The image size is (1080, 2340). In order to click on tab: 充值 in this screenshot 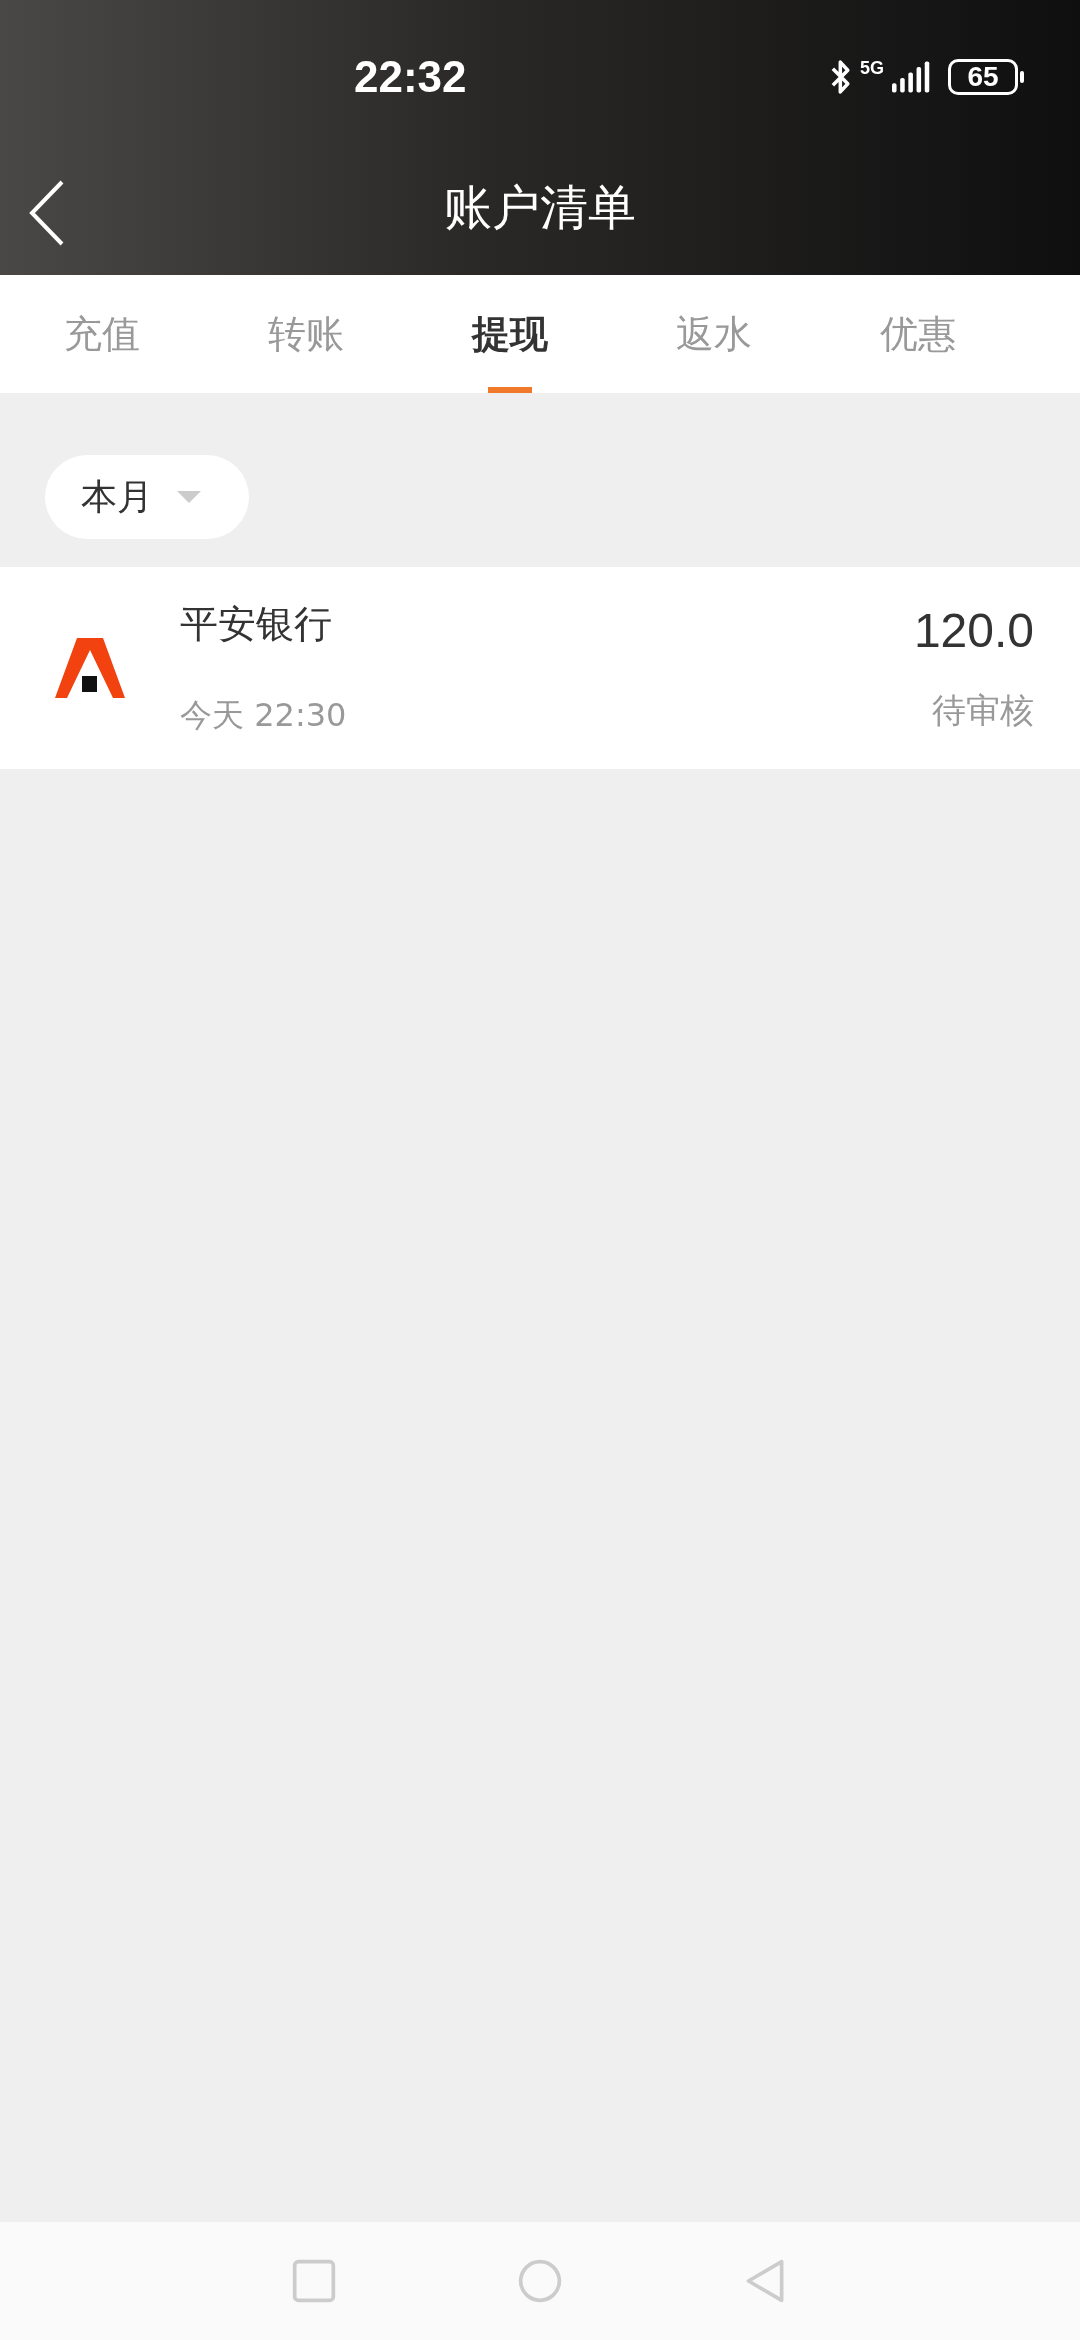, I will do `click(102, 334)`.